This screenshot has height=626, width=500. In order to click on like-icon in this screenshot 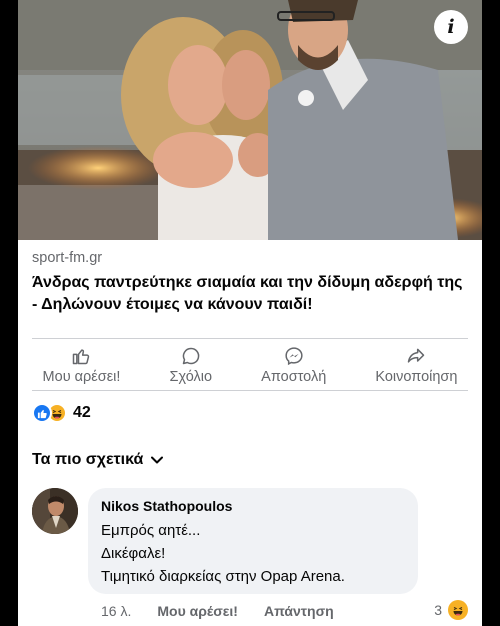, I will do `click(81, 357)`.